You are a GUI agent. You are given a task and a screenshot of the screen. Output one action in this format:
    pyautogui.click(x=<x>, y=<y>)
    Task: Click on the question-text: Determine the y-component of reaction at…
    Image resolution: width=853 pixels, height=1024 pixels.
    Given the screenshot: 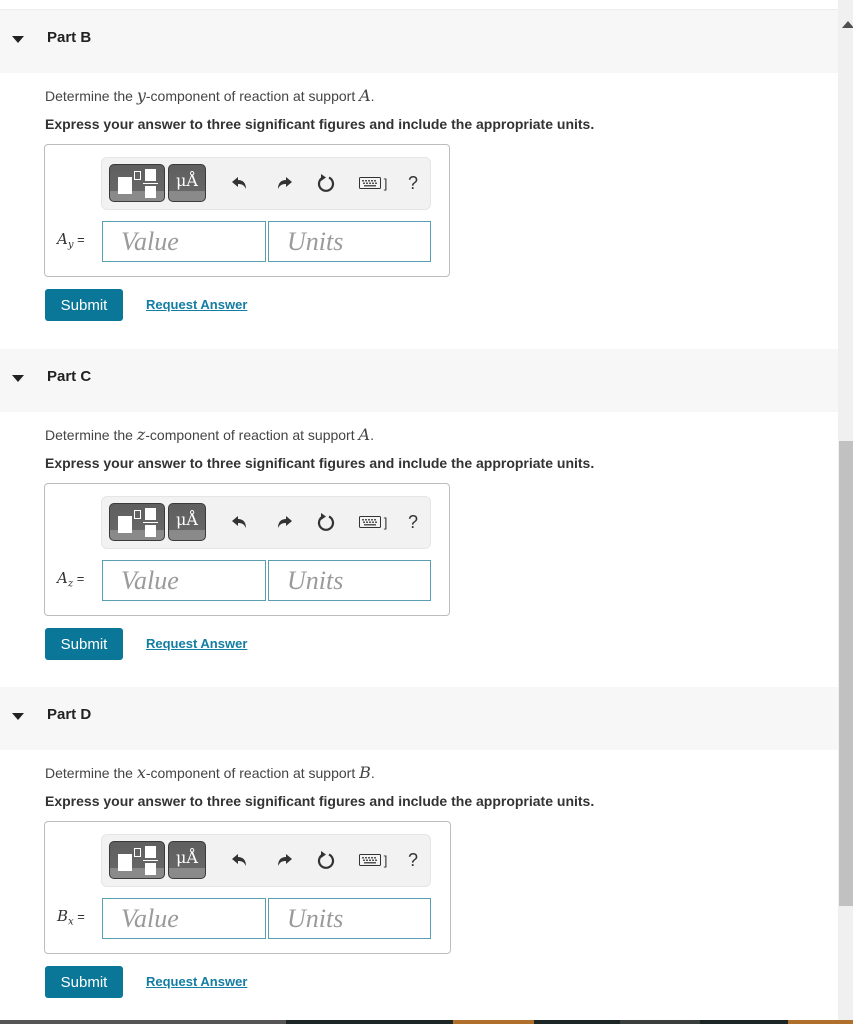 What is the action you would take?
    pyautogui.click(x=210, y=95)
    